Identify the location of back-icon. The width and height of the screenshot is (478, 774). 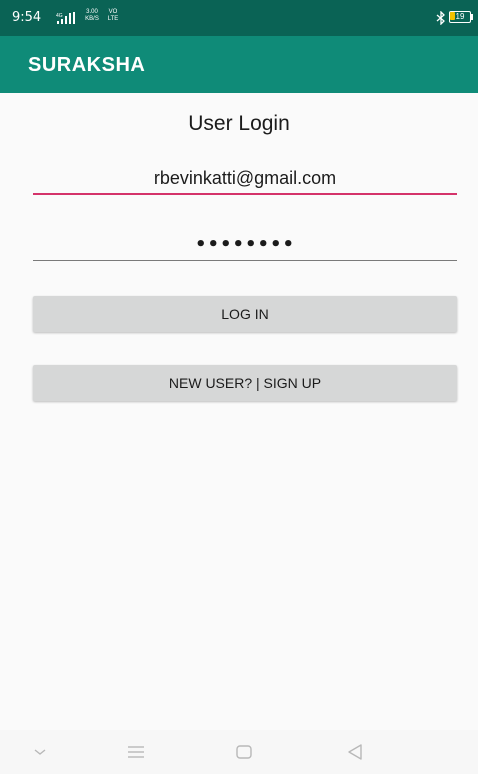
(356, 752).